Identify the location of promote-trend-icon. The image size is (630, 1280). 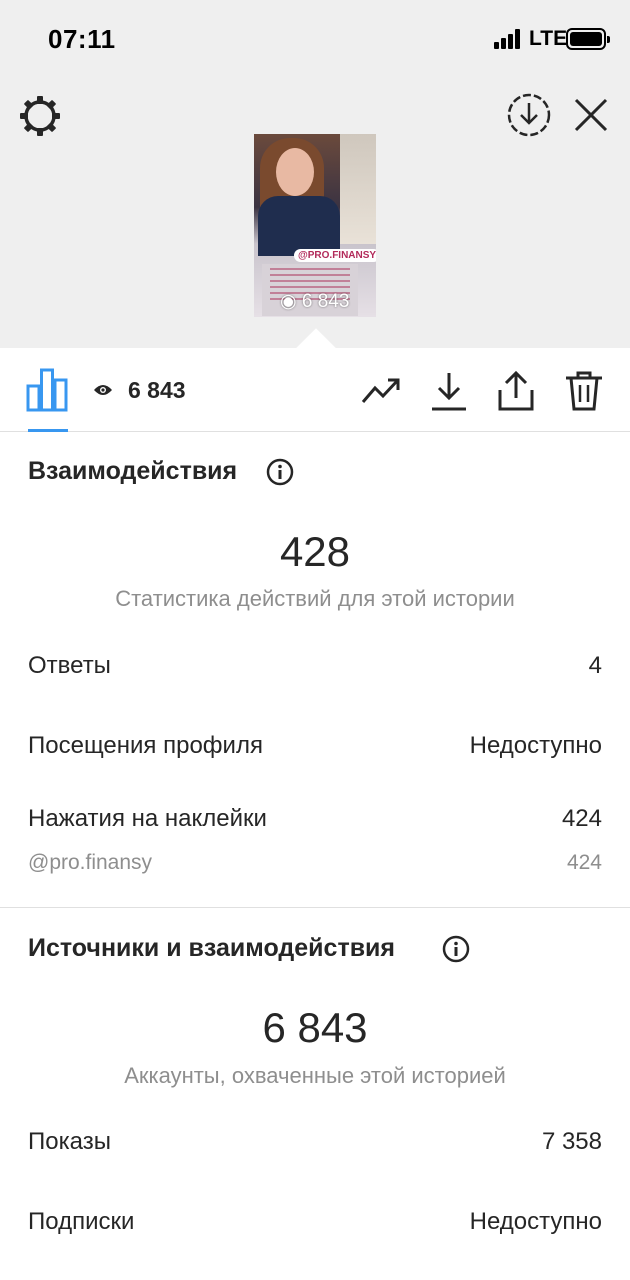
(381, 391).